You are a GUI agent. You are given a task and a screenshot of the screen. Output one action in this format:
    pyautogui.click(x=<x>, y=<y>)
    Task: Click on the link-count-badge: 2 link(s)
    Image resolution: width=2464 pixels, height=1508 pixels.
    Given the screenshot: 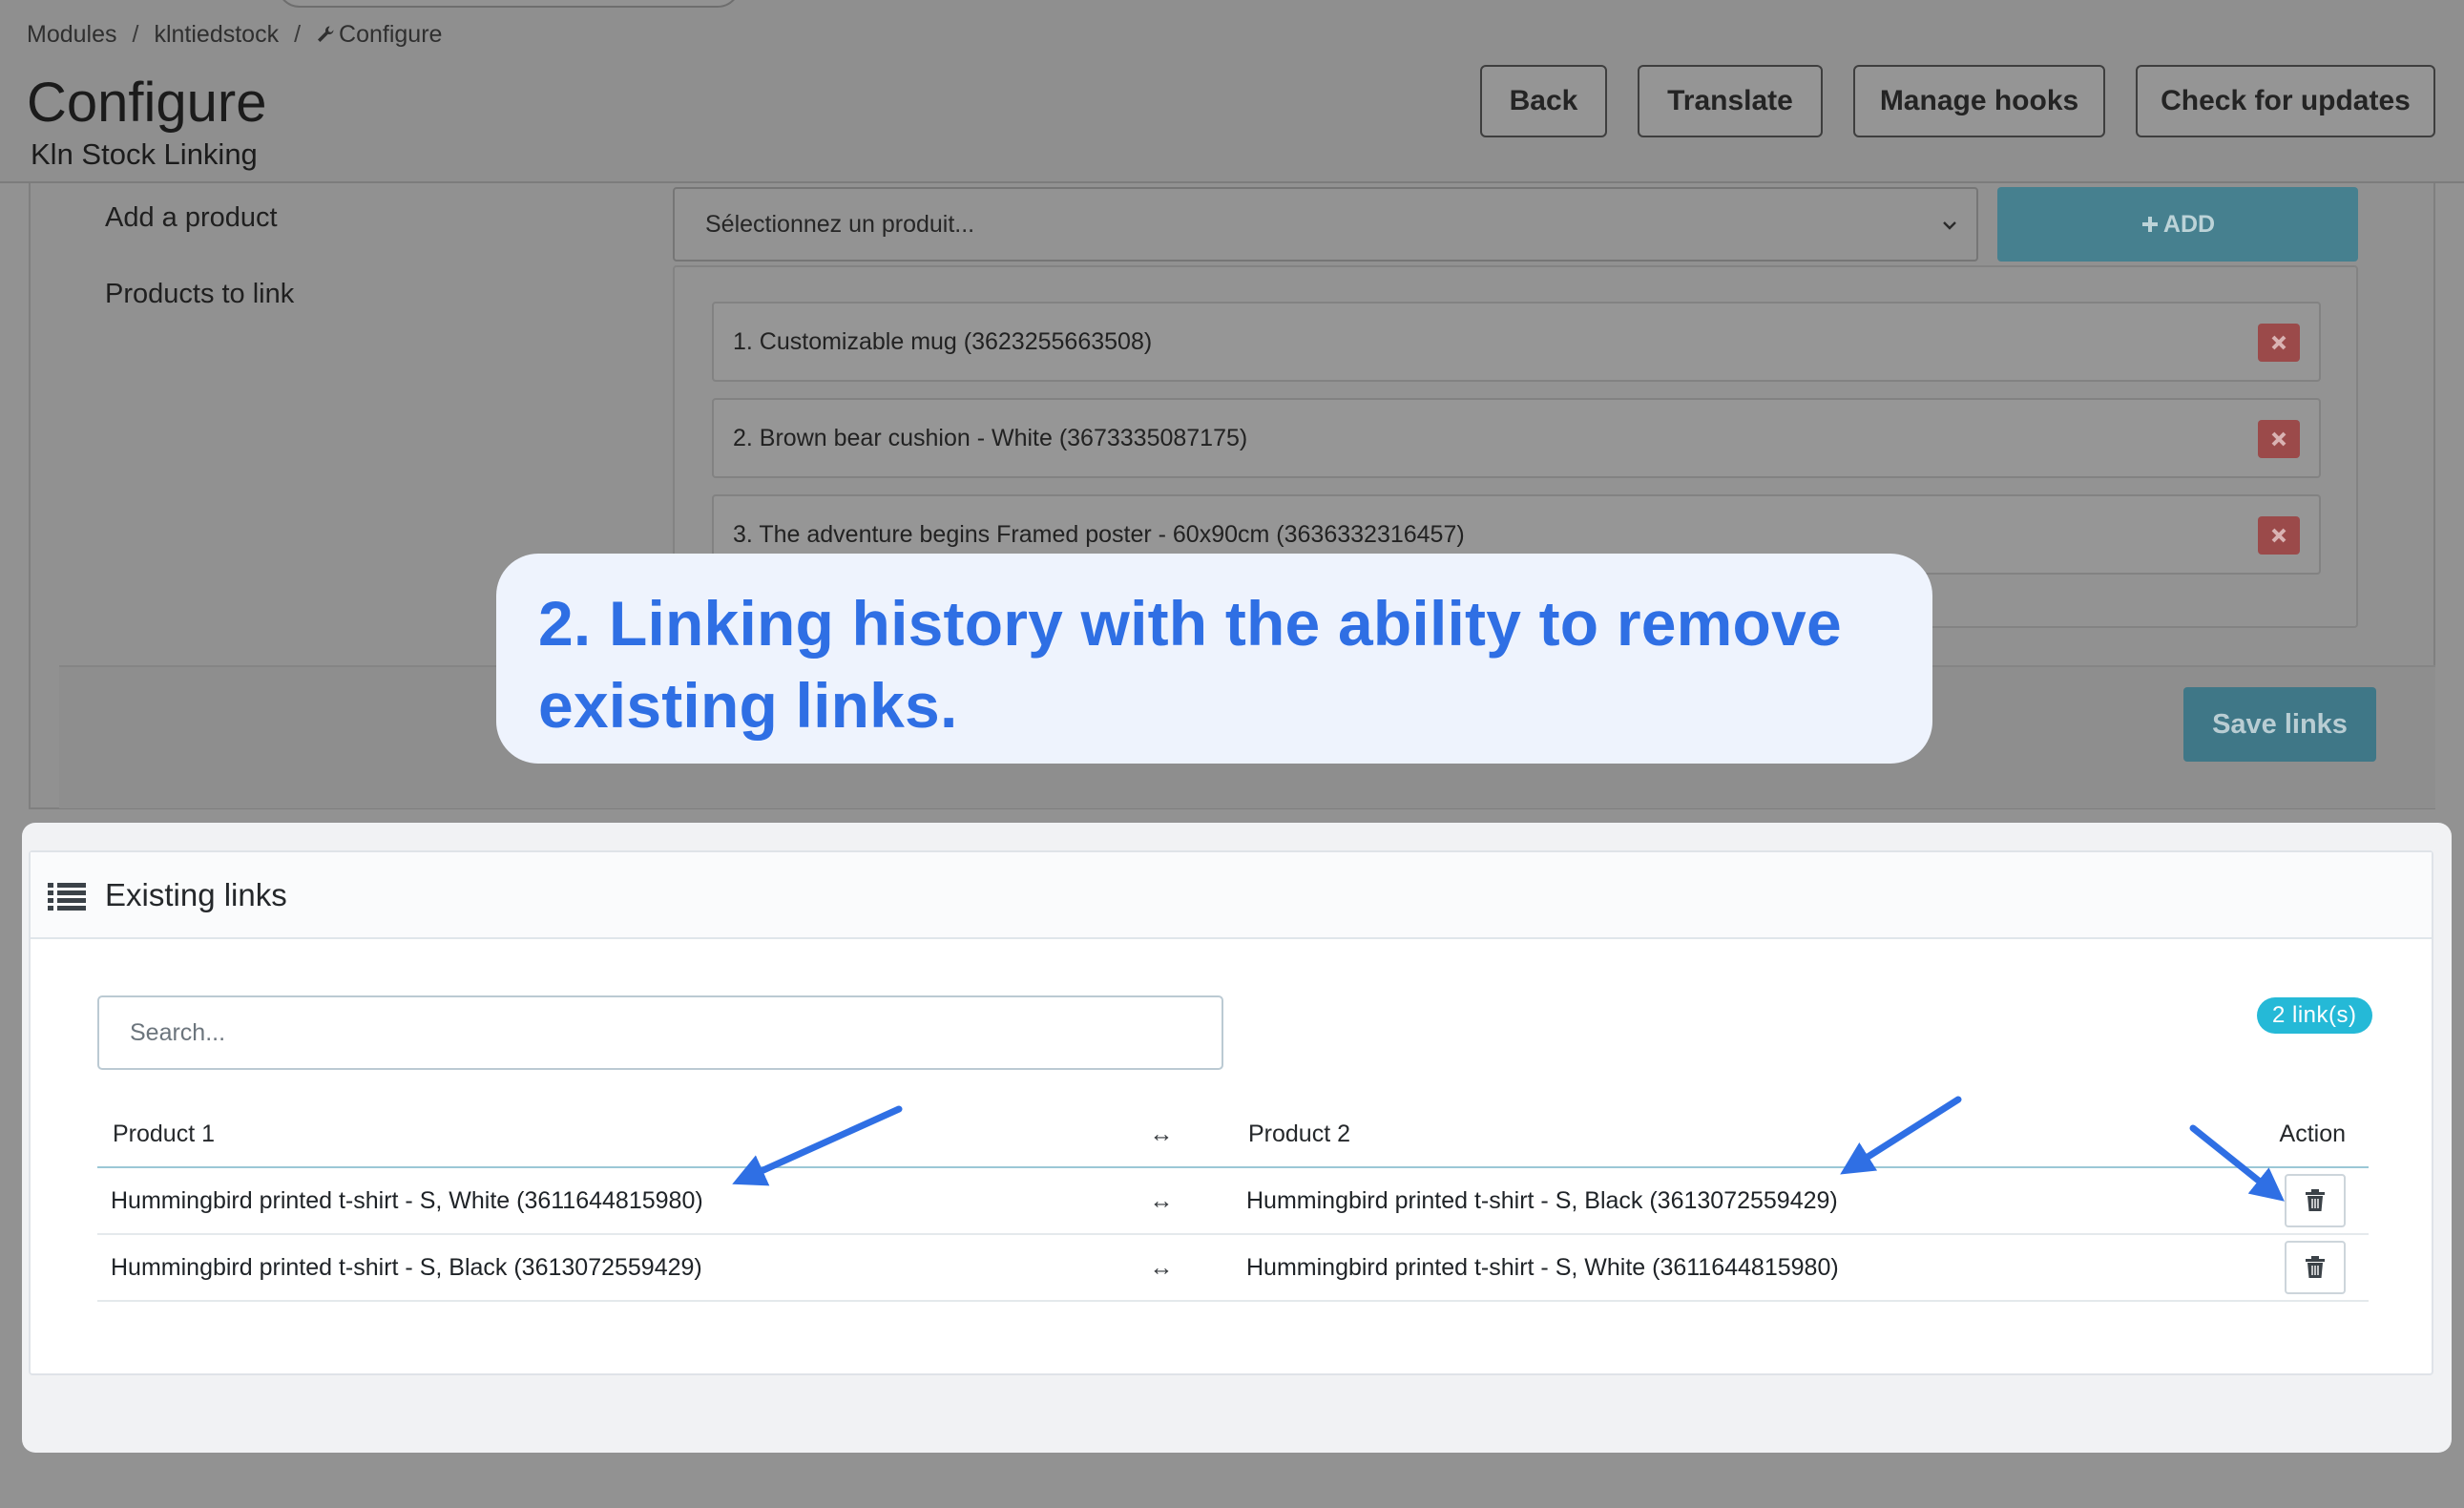 What is the action you would take?
    pyautogui.click(x=2315, y=1015)
    